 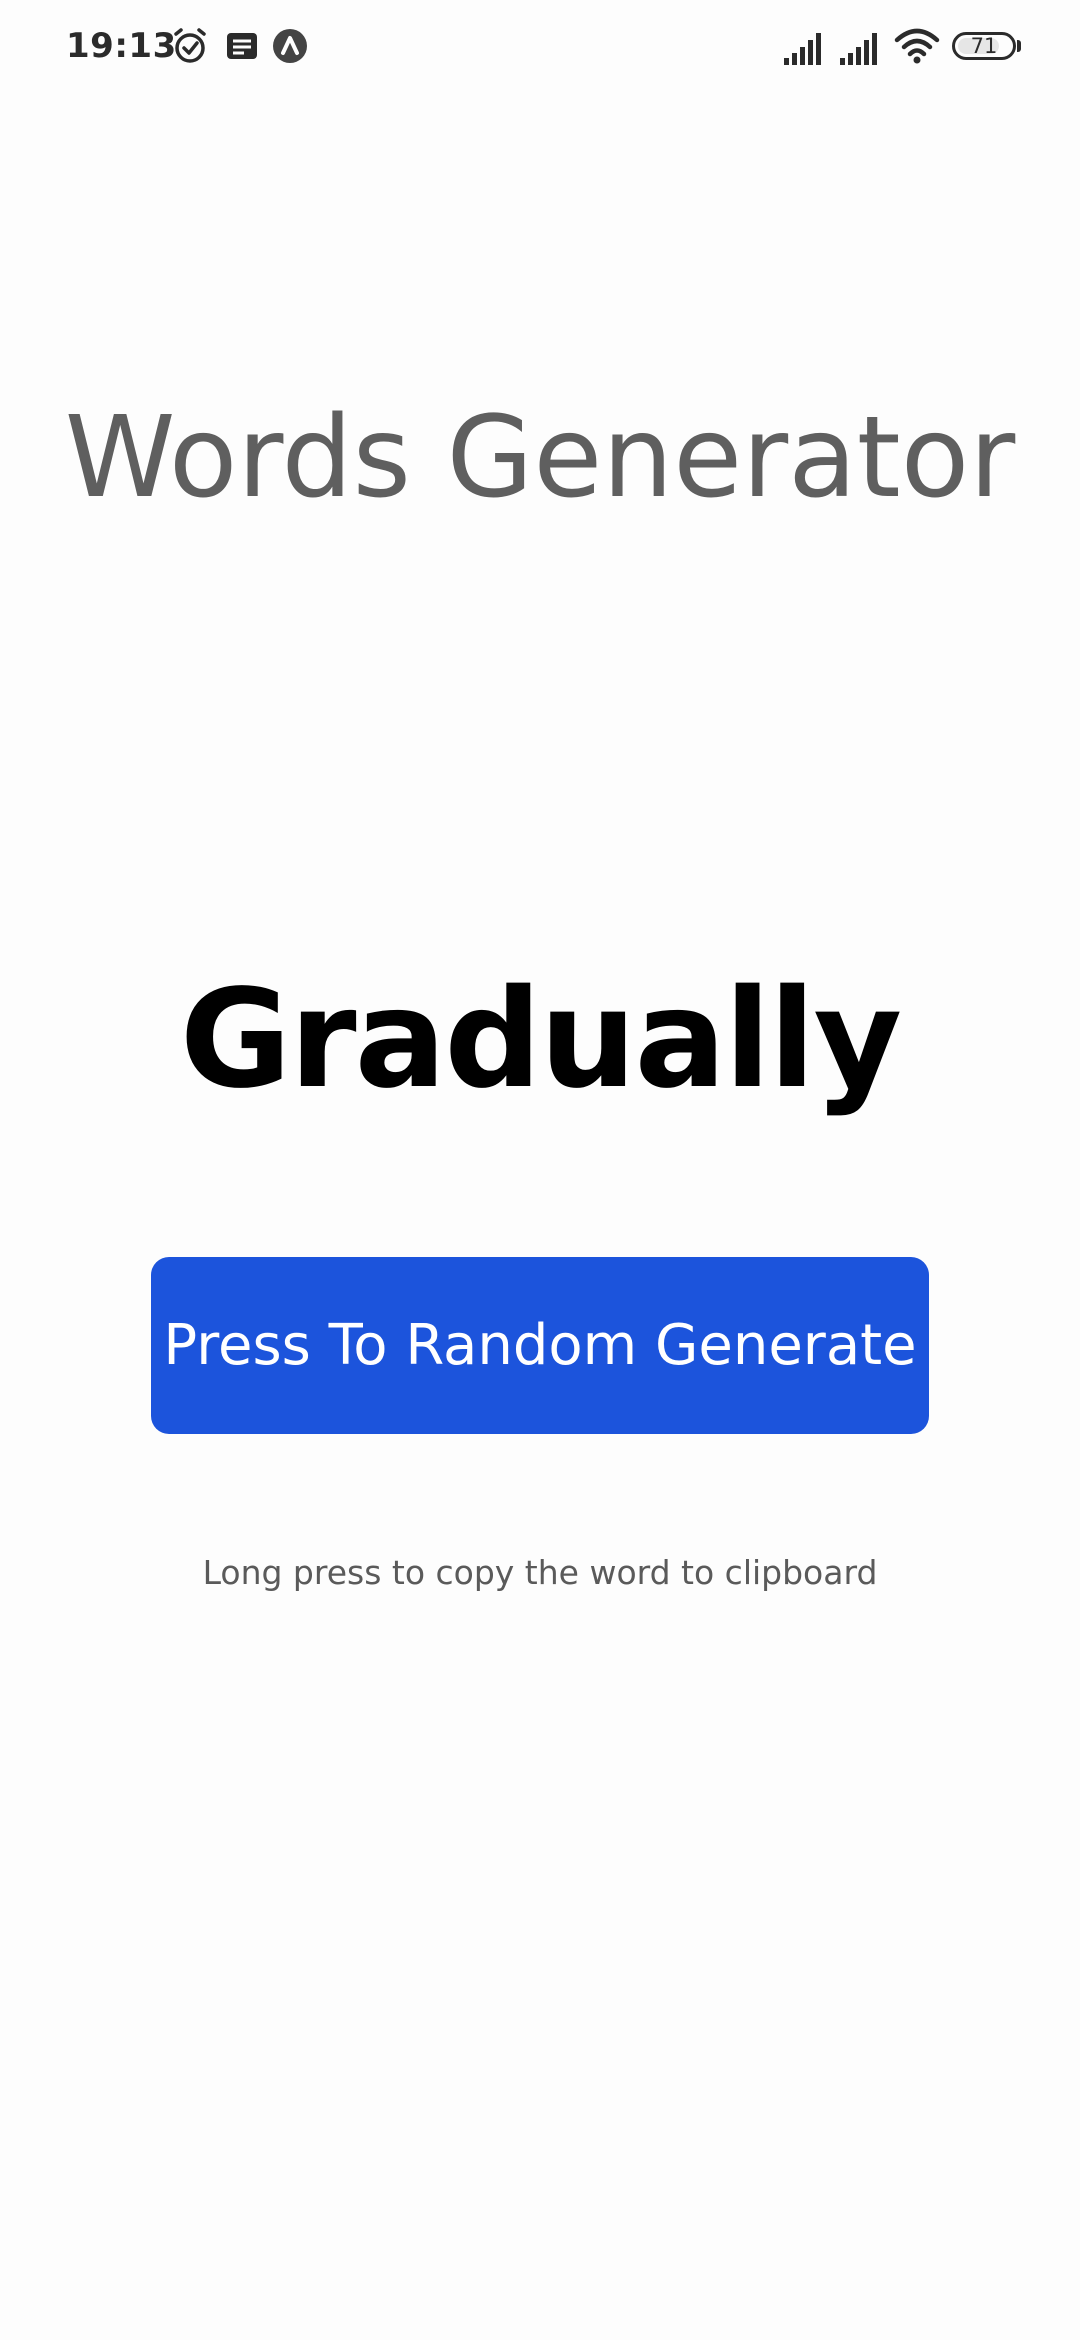 What do you see at coordinates (540, 458) in the screenshot?
I see `page-title: Words Generator` at bounding box center [540, 458].